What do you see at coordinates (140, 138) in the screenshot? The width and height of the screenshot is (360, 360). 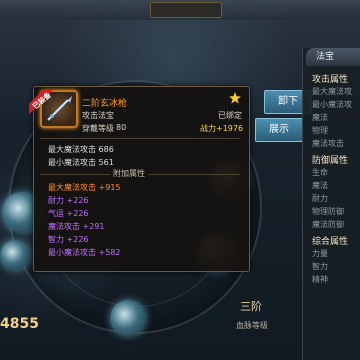 I see `tooltip-divider` at bounding box center [140, 138].